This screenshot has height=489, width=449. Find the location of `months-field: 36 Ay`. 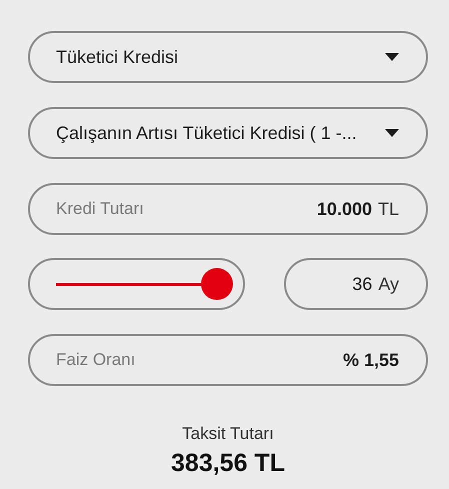

months-field: 36 Ay is located at coordinates (356, 284).